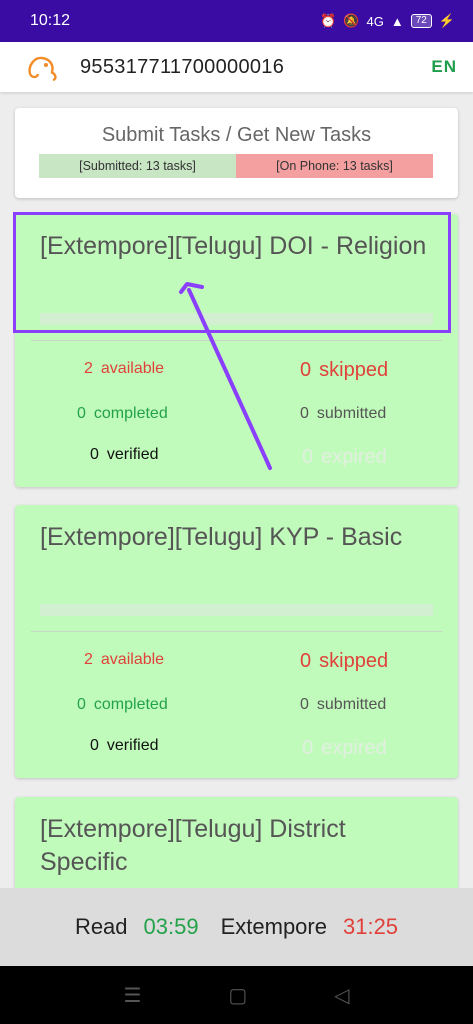 The image size is (473, 1024). What do you see at coordinates (236, 610) in the screenshot?
I see `task-progress-bar` at bounding box center [236, 610].